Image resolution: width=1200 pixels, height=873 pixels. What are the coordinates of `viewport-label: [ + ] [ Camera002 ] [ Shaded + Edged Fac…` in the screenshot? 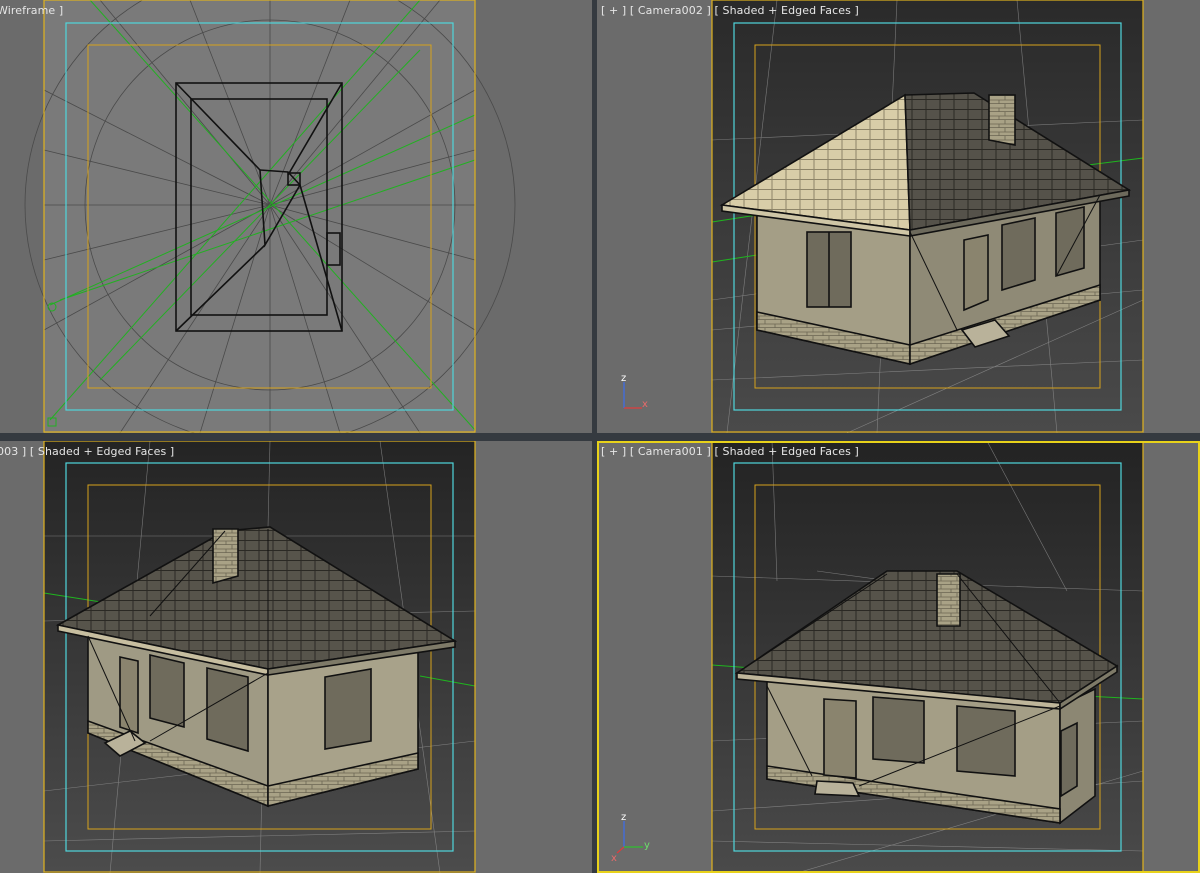 It's located at (730, 10).